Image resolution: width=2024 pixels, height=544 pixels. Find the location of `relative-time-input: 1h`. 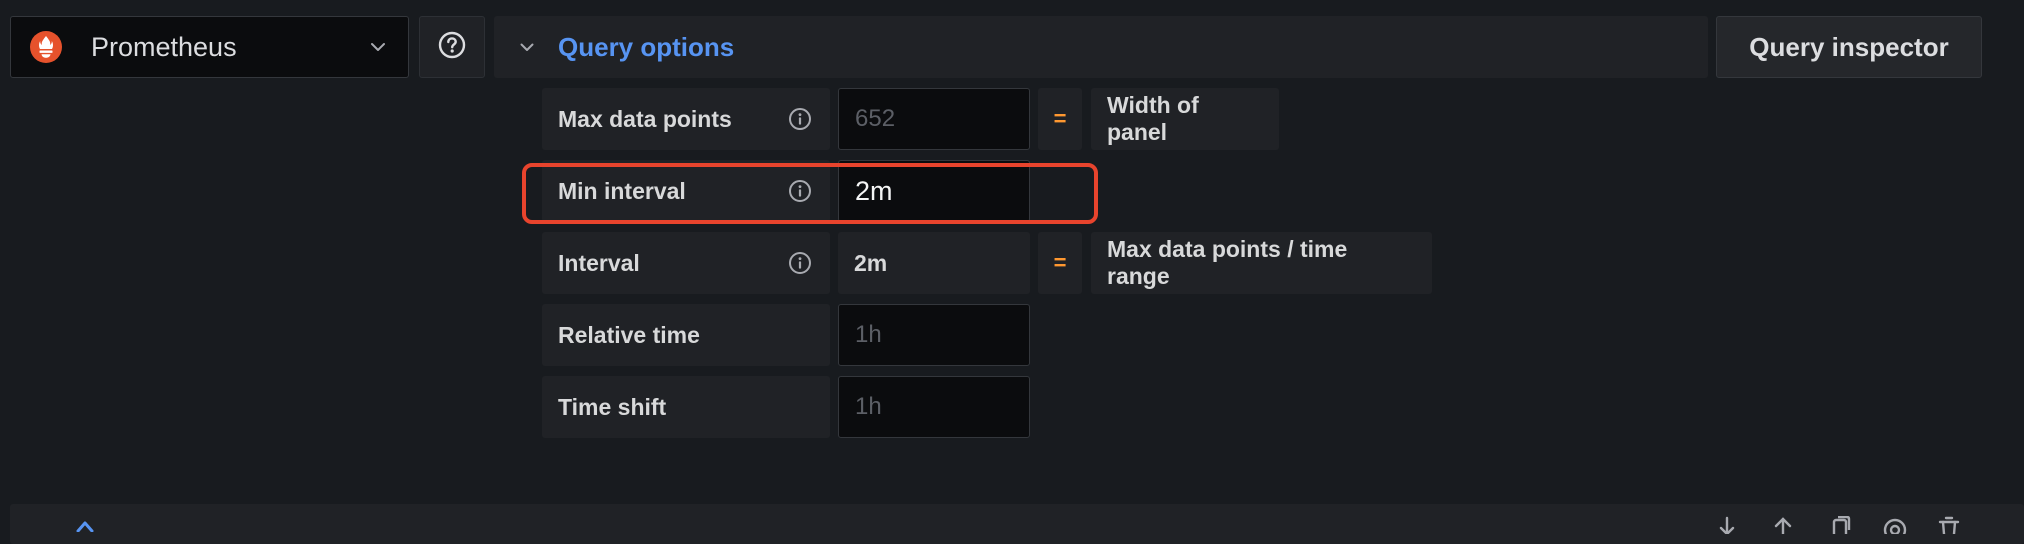

relative-time-input: 1h is located at coordinates (934, 335).